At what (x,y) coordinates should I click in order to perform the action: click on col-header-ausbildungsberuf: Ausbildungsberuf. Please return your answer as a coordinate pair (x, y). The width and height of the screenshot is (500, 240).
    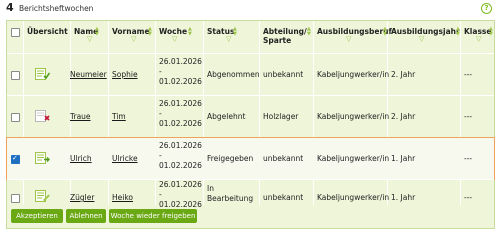
    Looking at the image, I should click on (354, 31).